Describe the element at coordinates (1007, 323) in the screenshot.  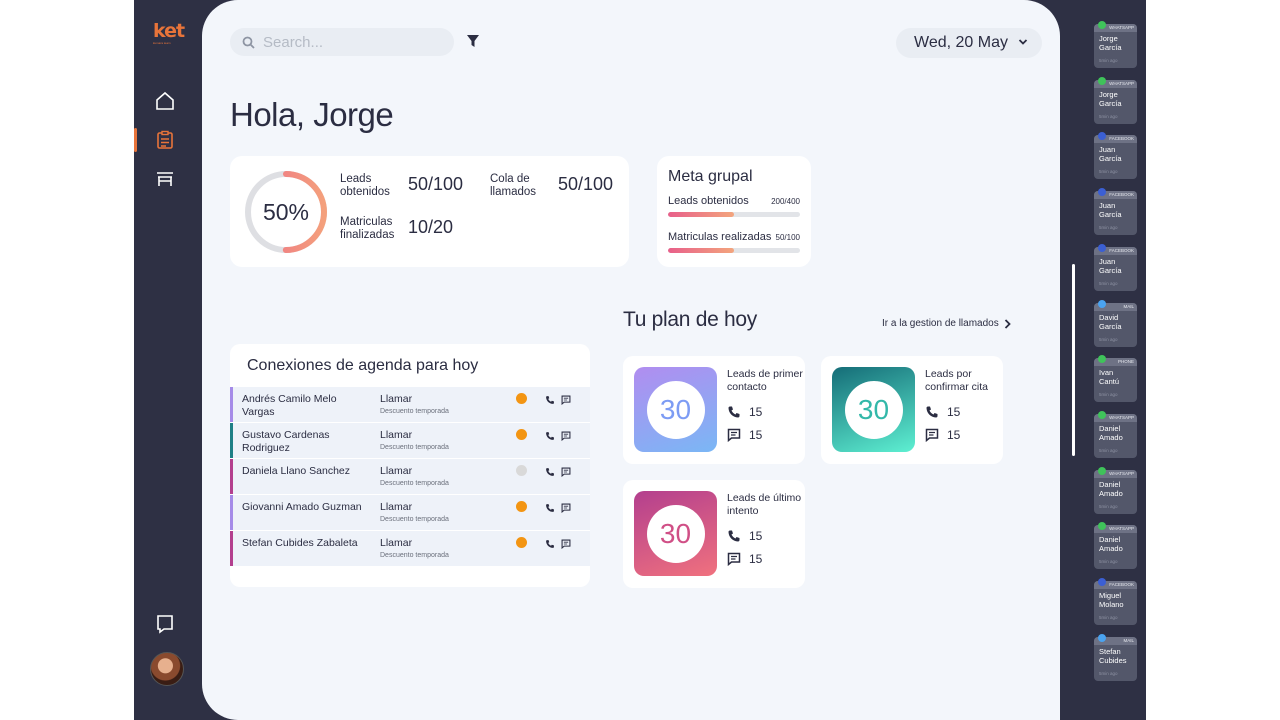
I see `chevron-right-icon` at that location.